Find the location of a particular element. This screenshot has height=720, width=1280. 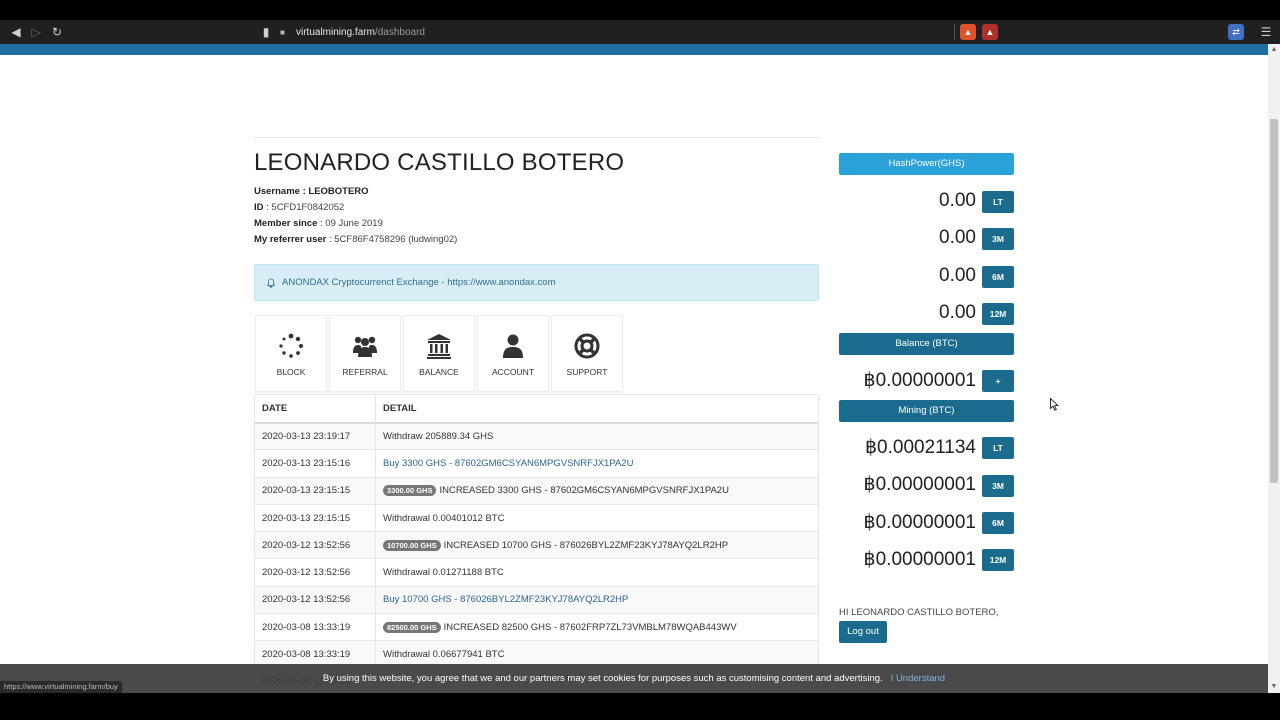

url-domain: virtualmining.farm is located at coordinates (335, 32).